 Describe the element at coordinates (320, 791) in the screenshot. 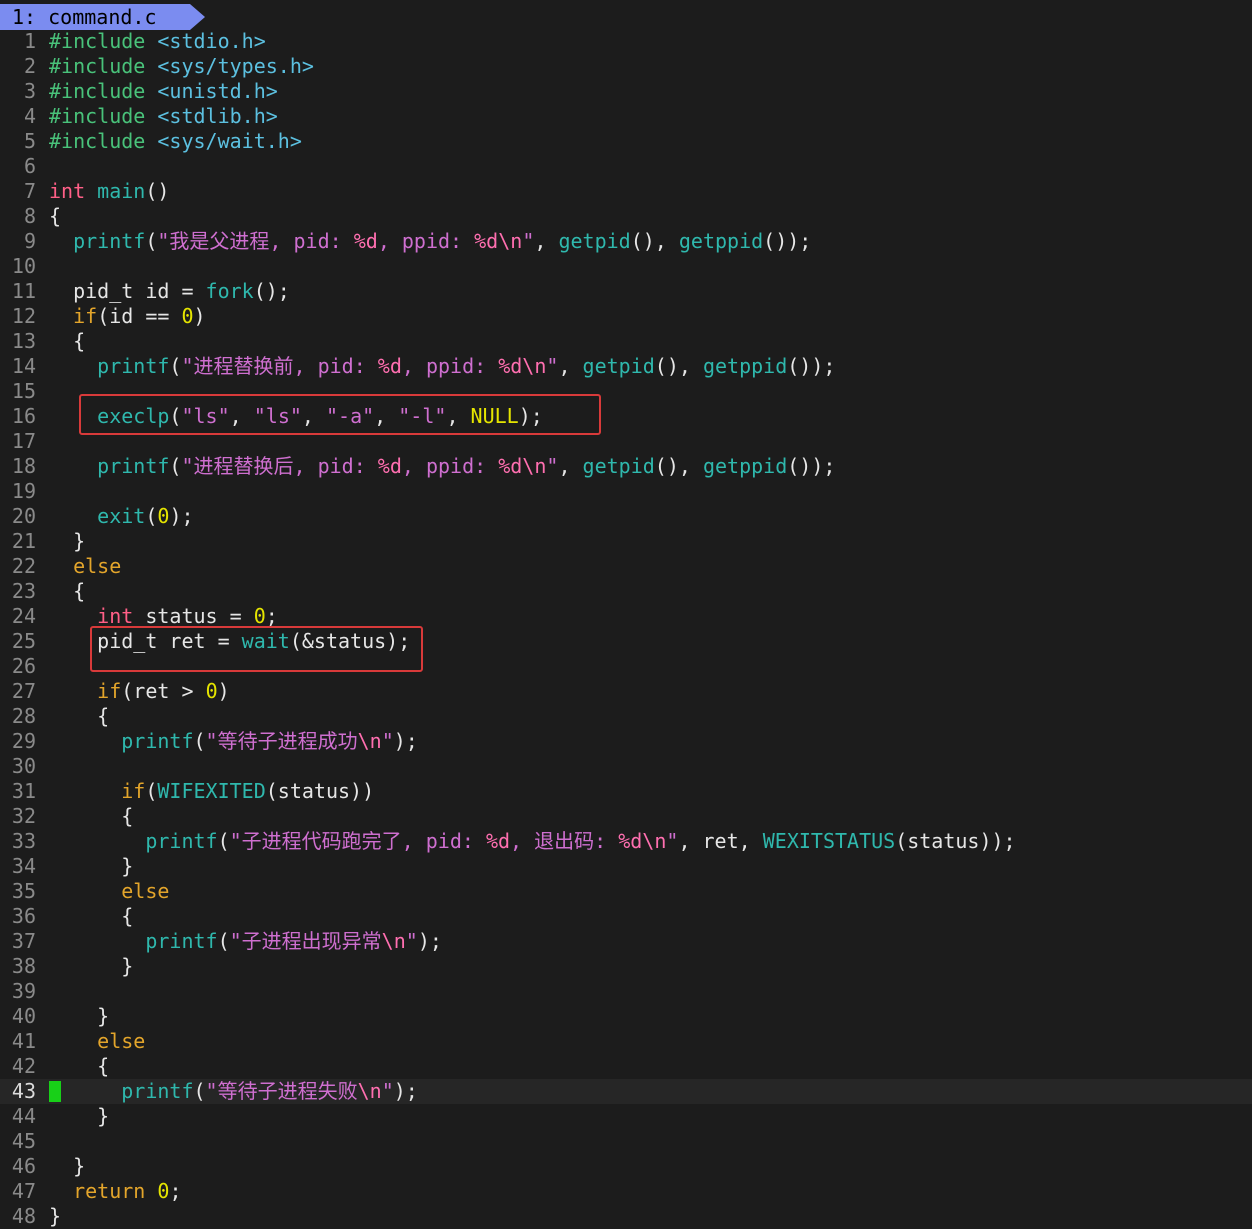

I see `code-token: (status))` at that location.